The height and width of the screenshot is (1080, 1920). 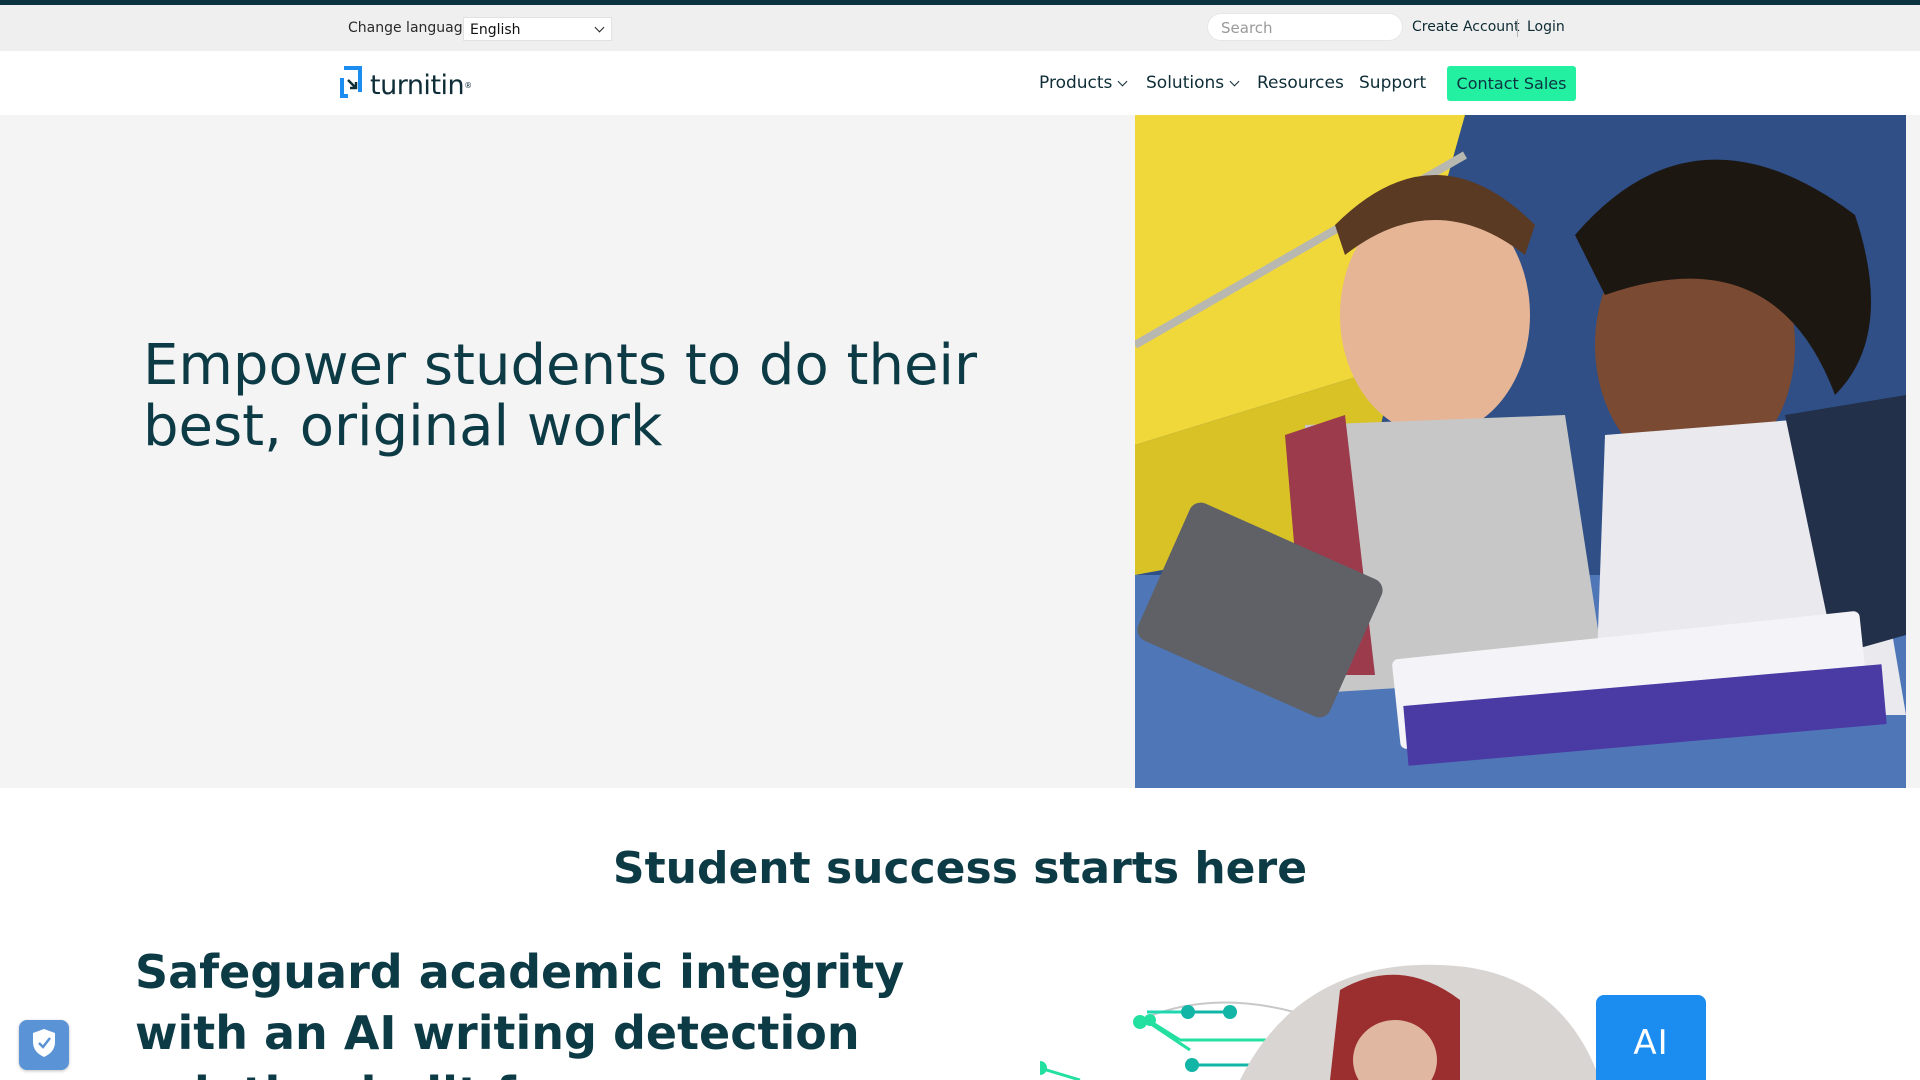 I want to click on registered-mark: ®, so click(x=468, y=85).